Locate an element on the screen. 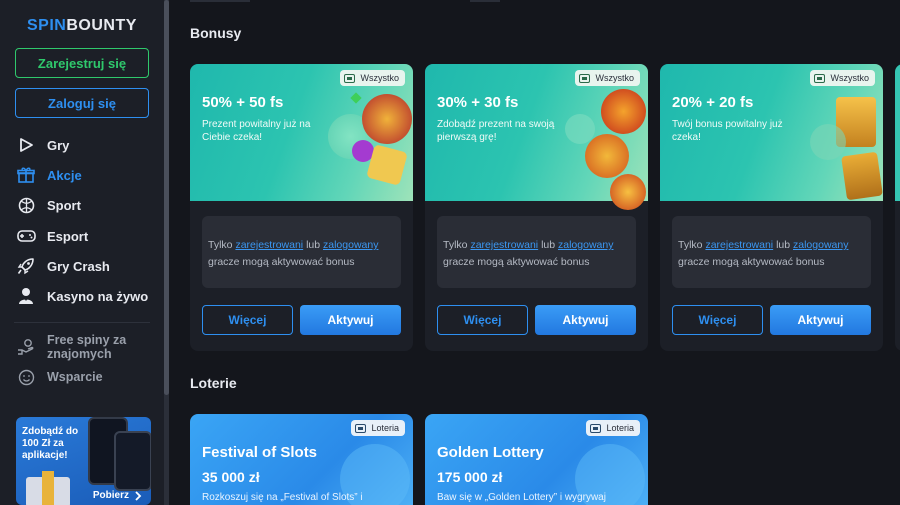 This screenshot has height=505, width=900. bonus-title: 20% + 20 fs is located at coordinates (713, 102).